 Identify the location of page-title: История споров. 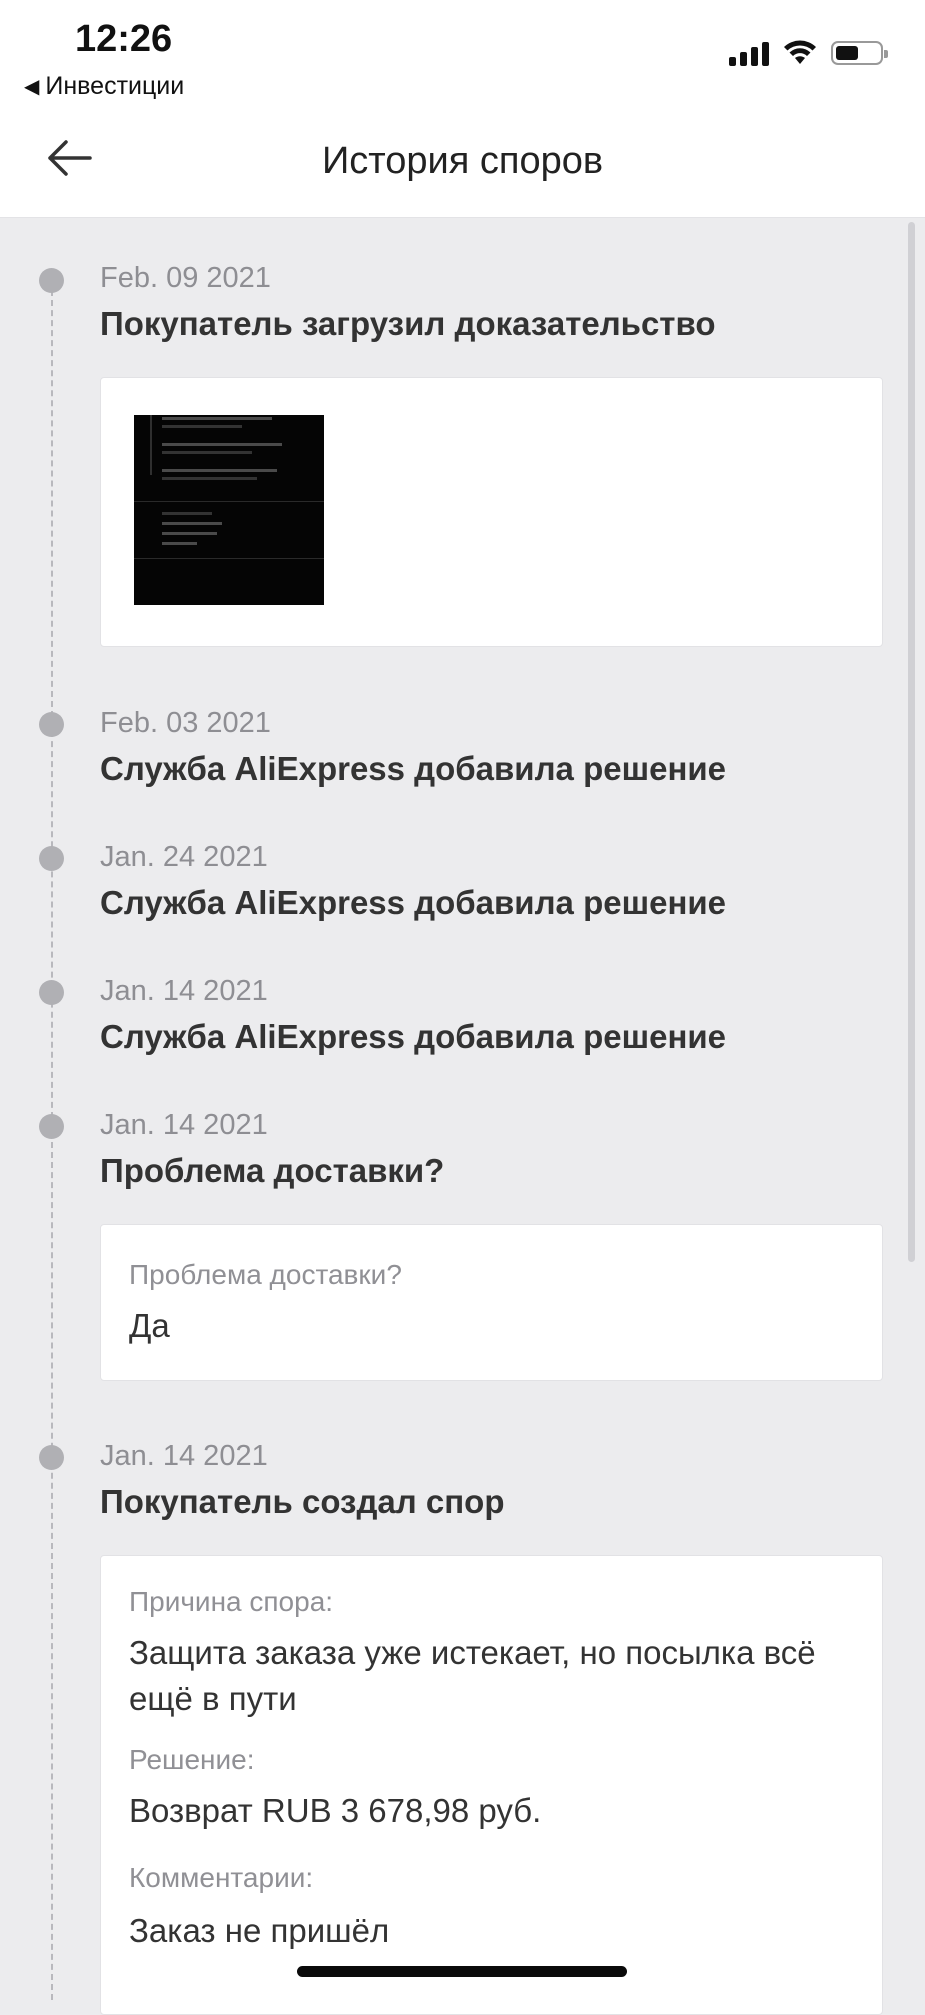
(462, 161).